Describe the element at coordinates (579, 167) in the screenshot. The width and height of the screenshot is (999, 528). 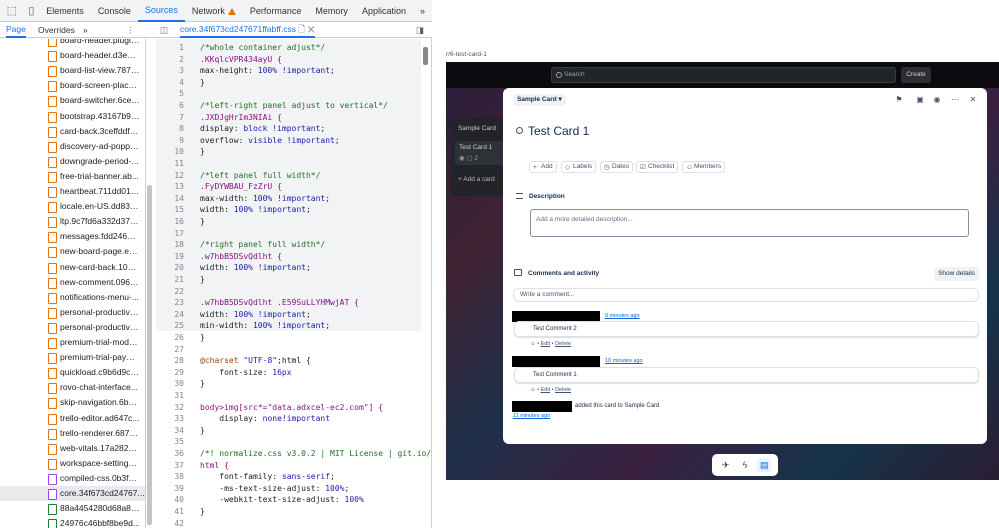
I see `labels-button: ◇ Labels` at that location.